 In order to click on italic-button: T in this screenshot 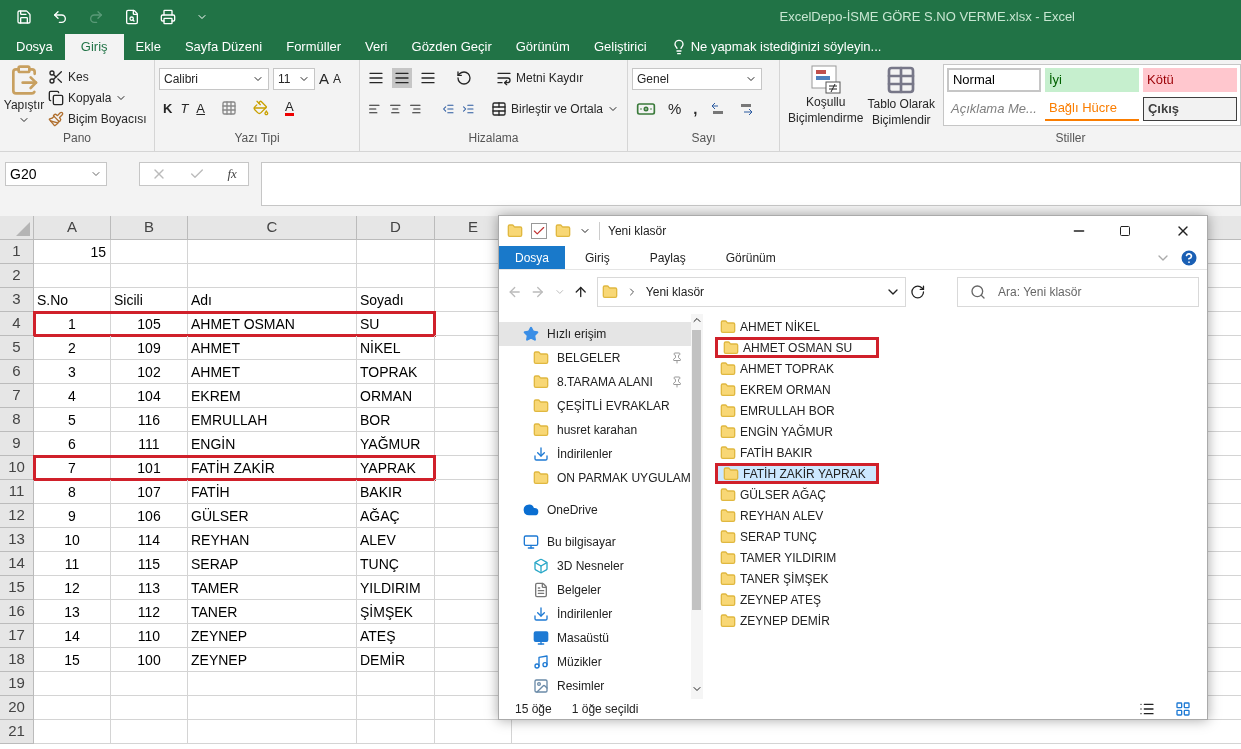, I will do `click(184, 108)`.